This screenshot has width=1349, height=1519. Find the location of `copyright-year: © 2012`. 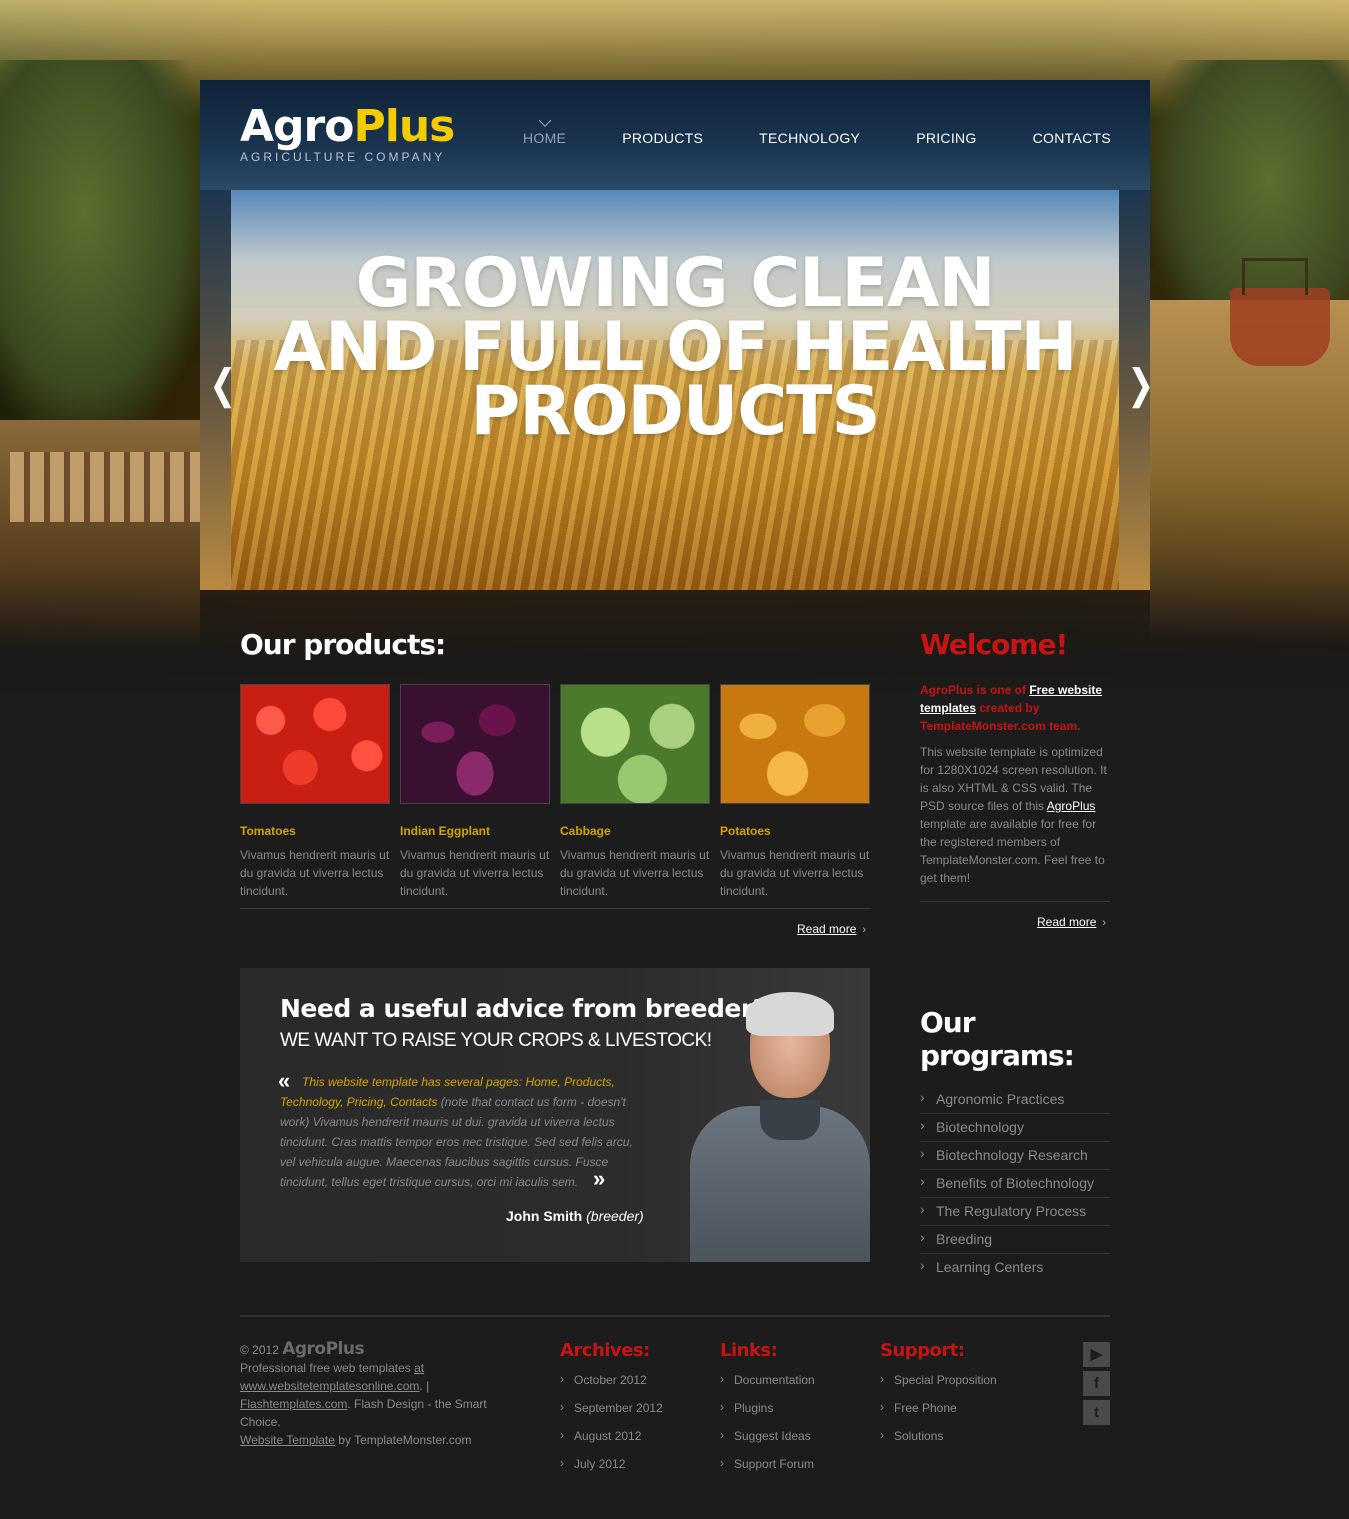

copyright-year: © 2012 is located at coordinates (259, 1350).